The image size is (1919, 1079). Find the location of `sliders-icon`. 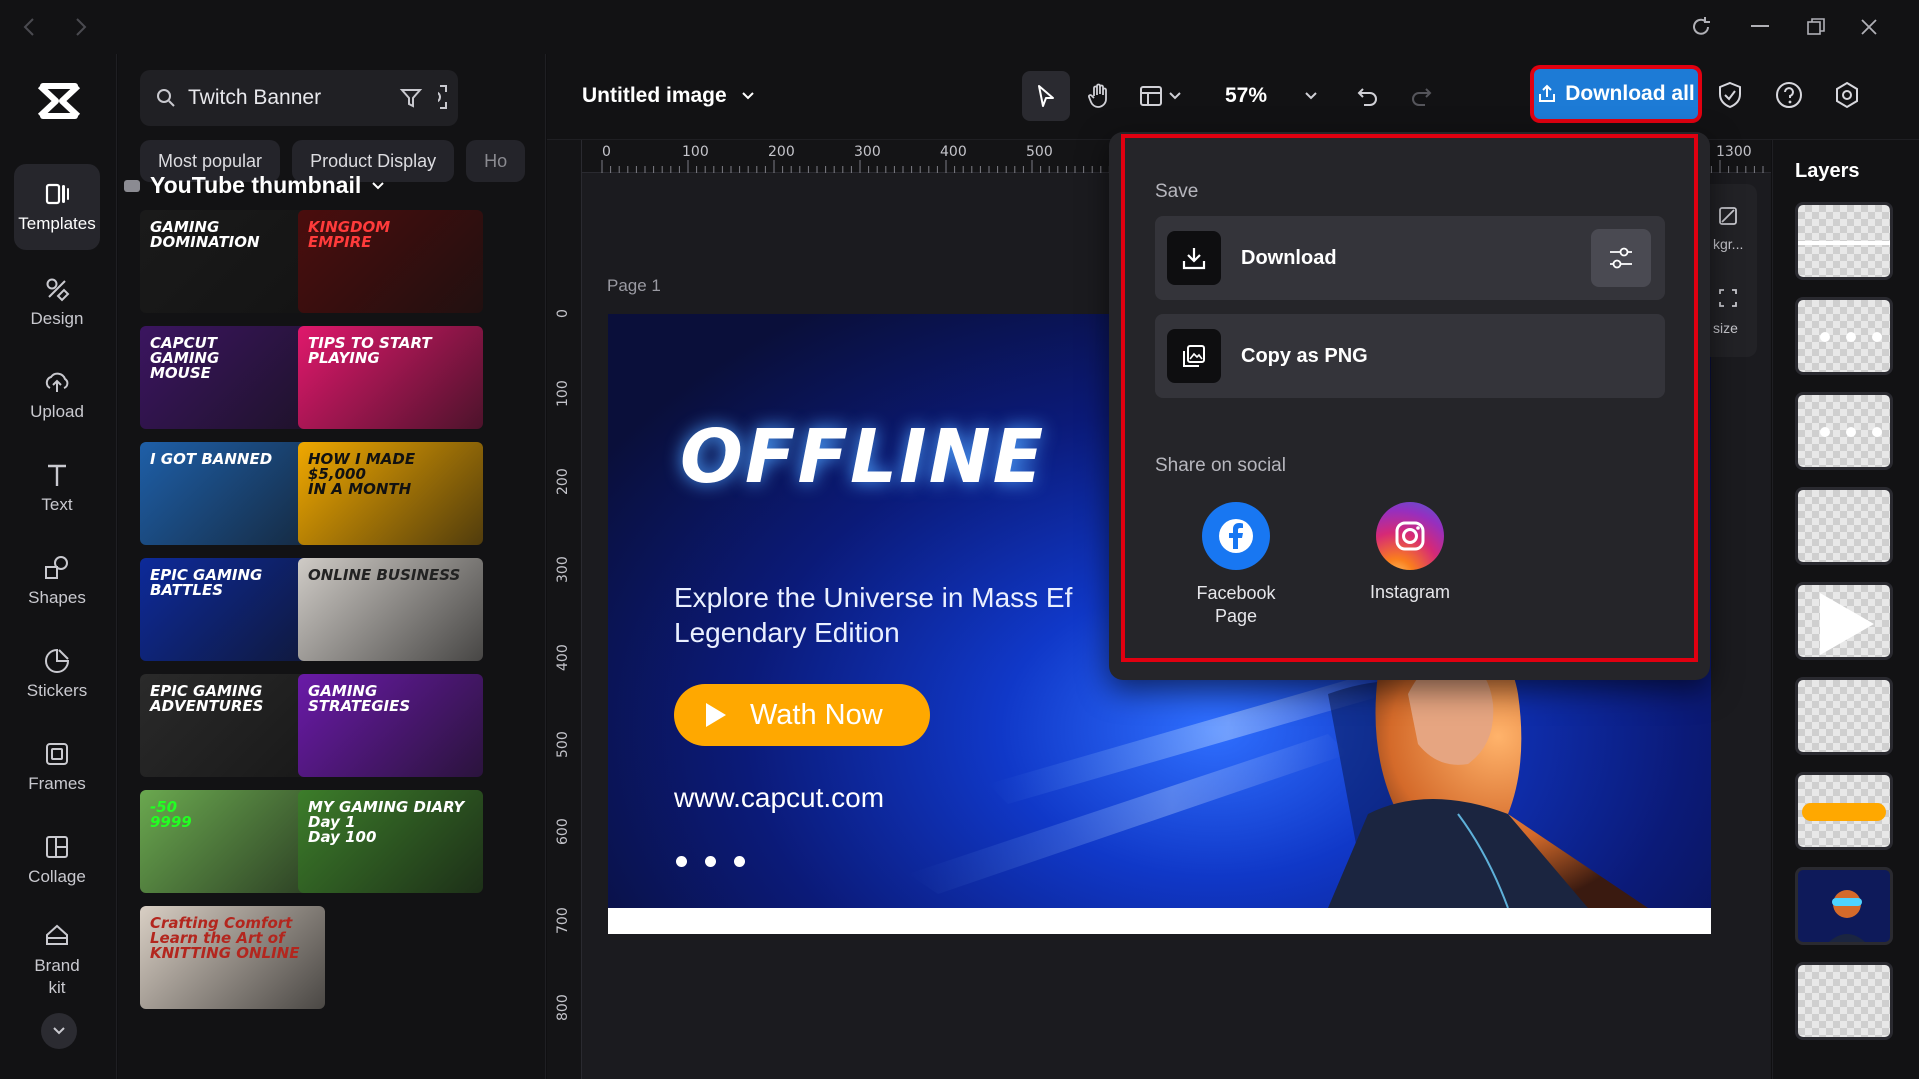

sliders-icon is located at coordinates (1621, 258).